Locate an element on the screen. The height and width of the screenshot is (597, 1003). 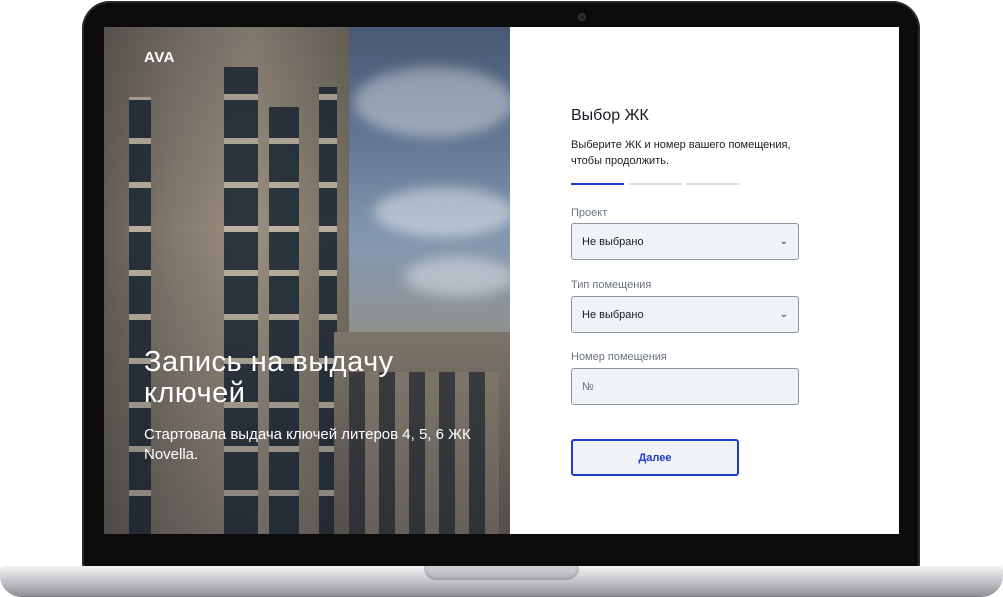
room-number-input is located at coordinates (685, 386).